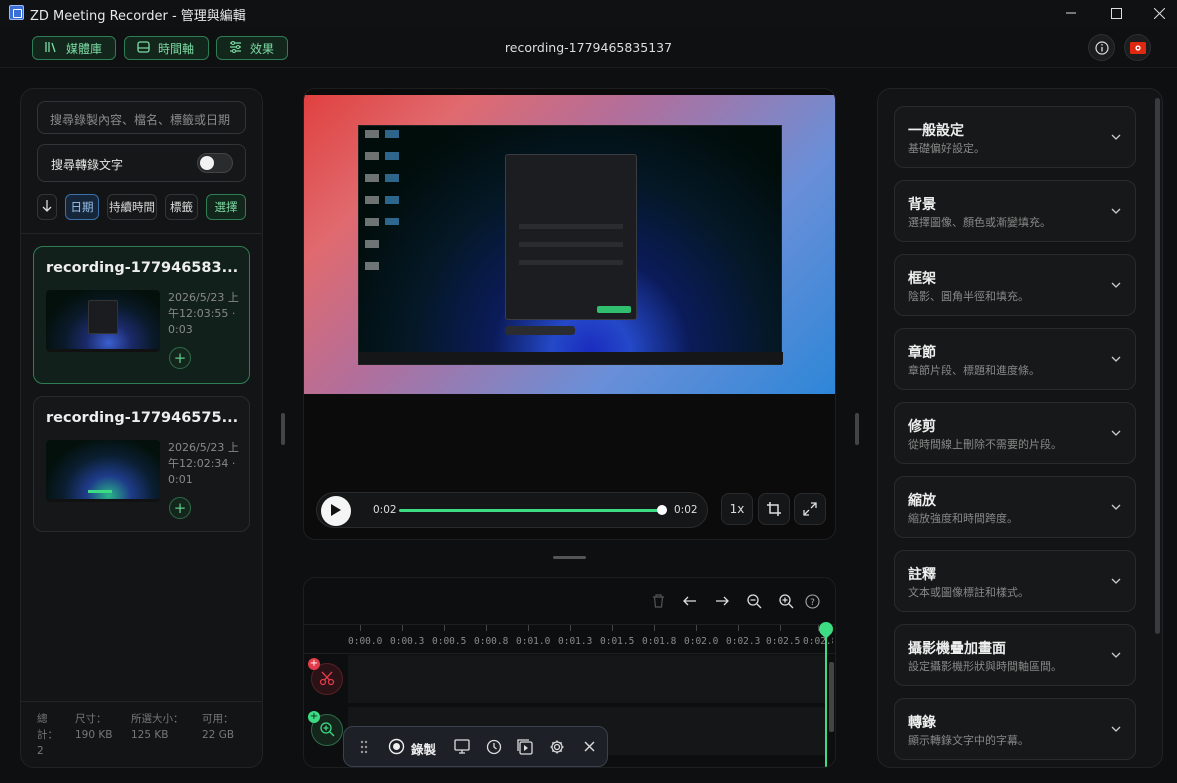 This screenshot has height=783, width=1177. I want to click on total-time: 0:02, so click(686, 510).